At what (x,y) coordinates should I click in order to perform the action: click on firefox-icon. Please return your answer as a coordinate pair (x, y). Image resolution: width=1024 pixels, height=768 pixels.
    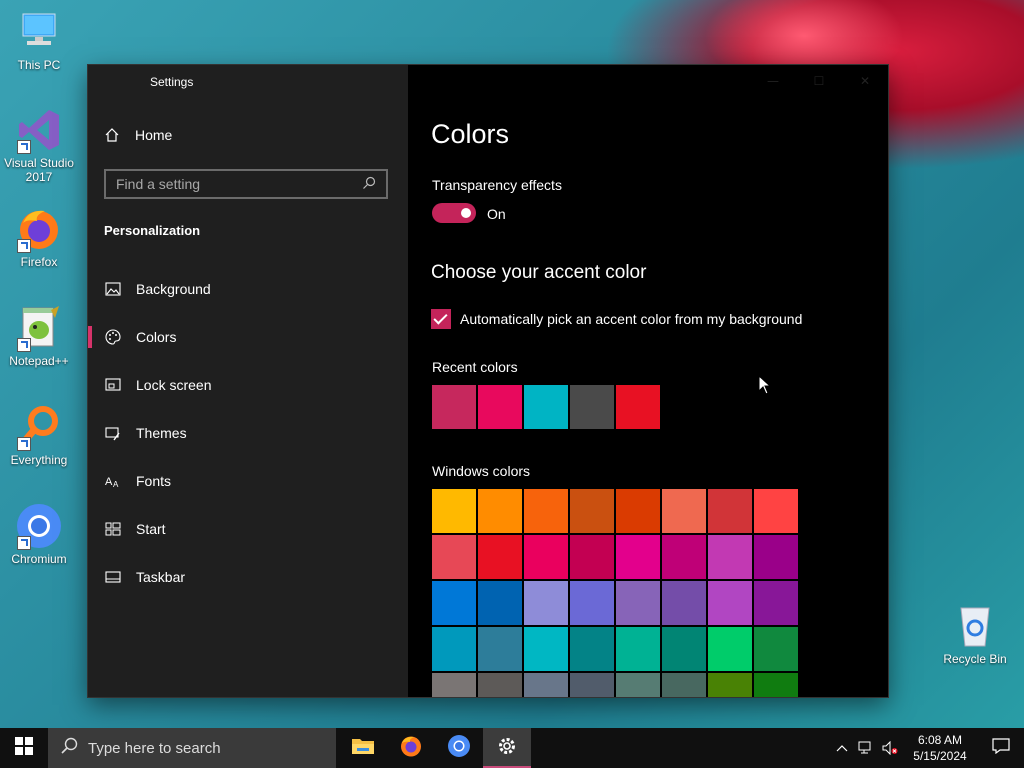
    Looking at the image, I should click on (411, 748).